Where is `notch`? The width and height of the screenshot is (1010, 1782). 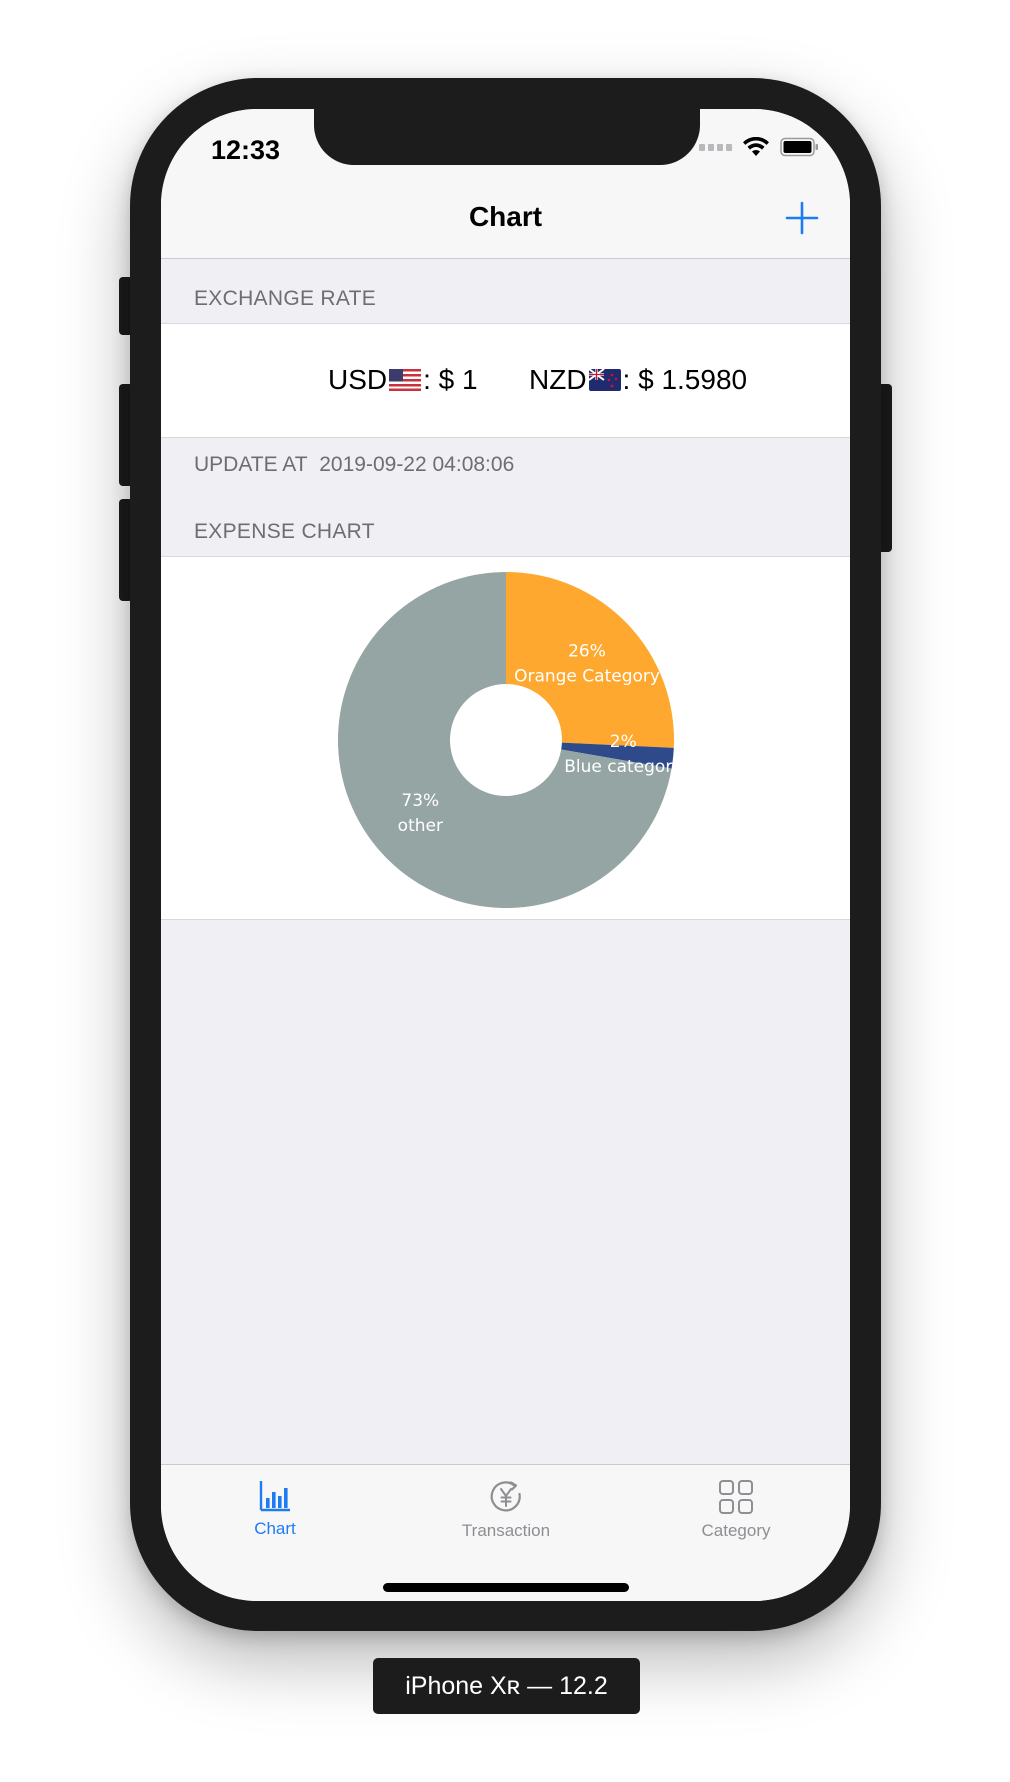
notch is located at coordinates (507, 137).